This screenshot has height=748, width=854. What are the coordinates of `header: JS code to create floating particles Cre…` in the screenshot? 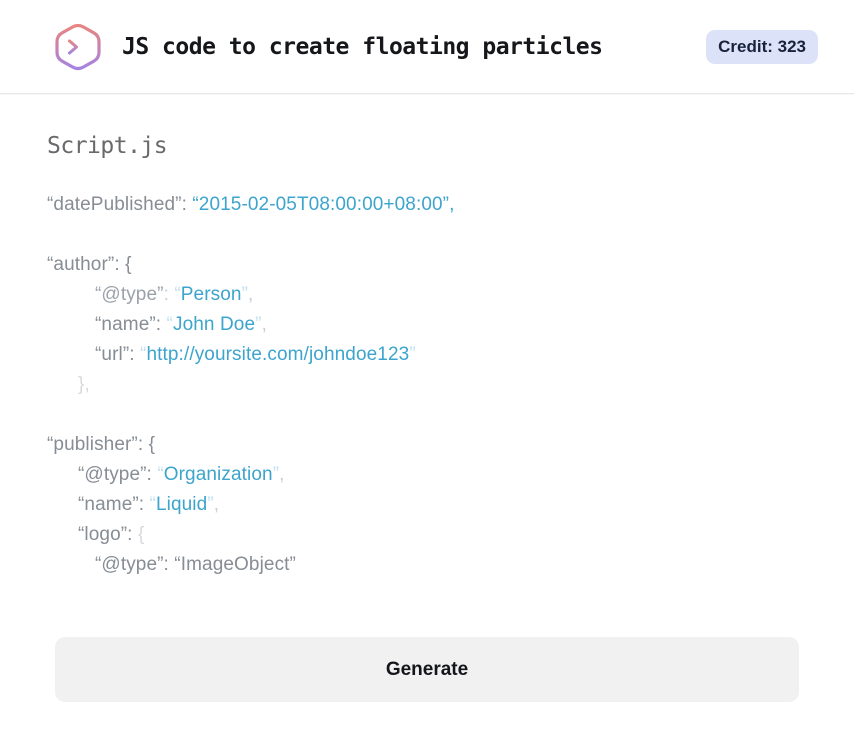 It's located at (427, 47).